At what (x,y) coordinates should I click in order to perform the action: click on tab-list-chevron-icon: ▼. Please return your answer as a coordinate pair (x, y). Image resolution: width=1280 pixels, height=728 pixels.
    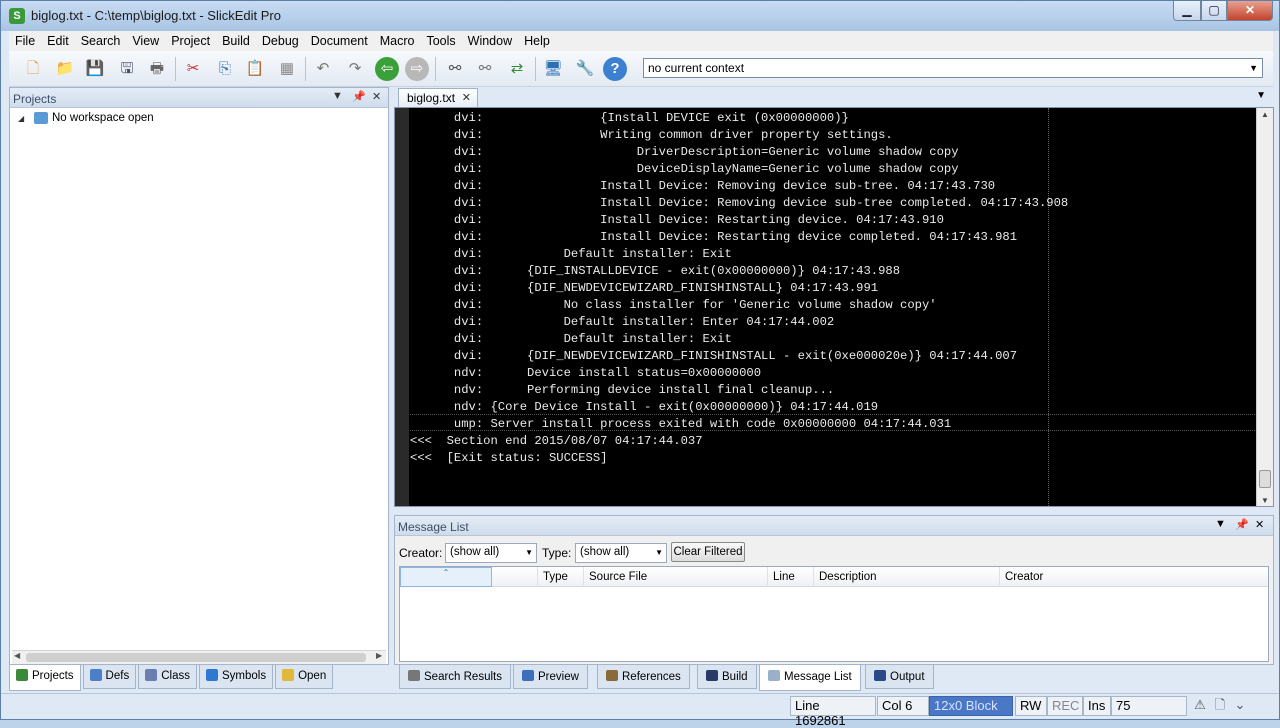
    Looking at the image, I should click on (1261, 95).